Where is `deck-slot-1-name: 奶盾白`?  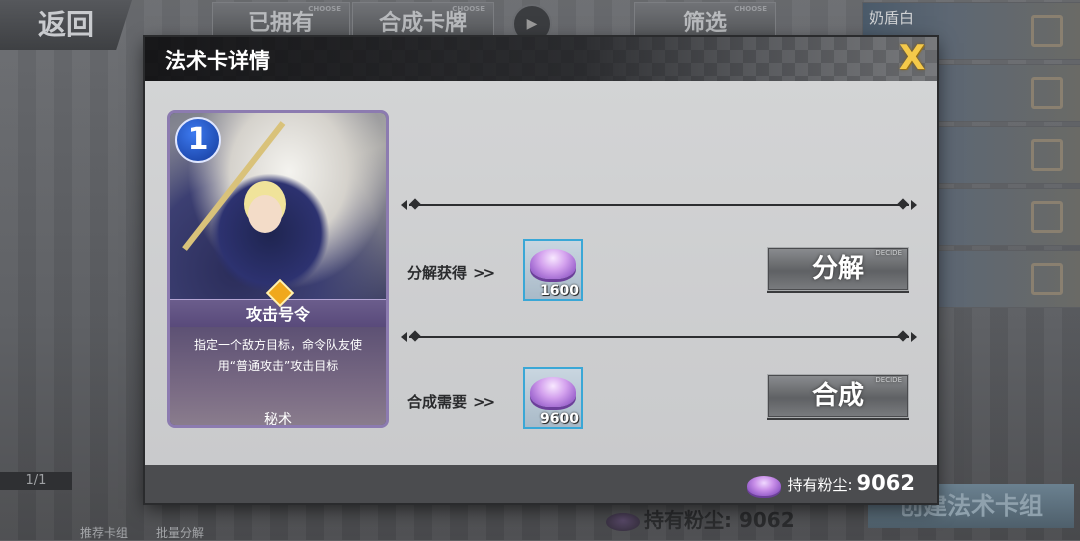
deck-slot-1-name: 奶盾白 is located at coordinates (892, 18).